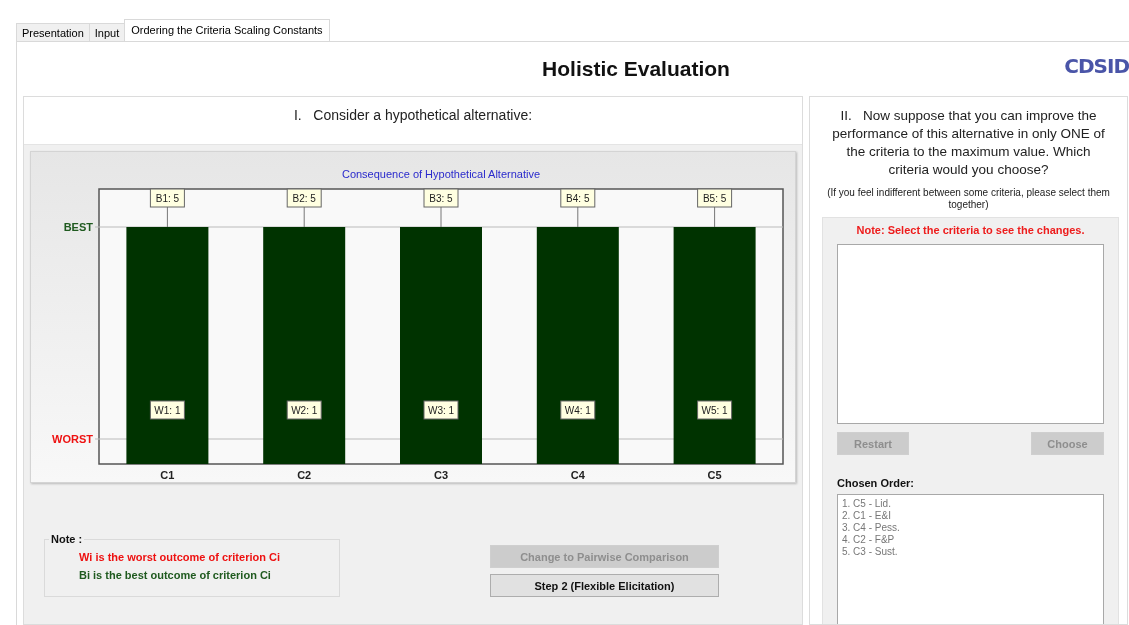 This screenshot has height=625, width=1129. I want to click on order-item: 4. C2 - F&P, so click(869, 540).